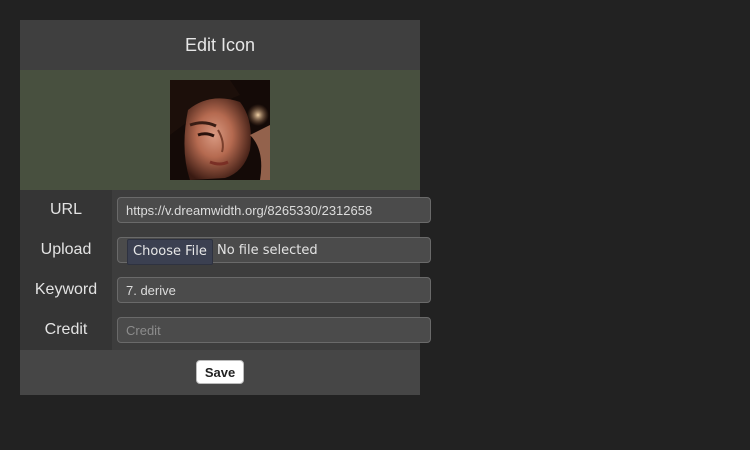  Describe the element at coordinates (66, 330) in the screenshot. I see `credit-label: Credit` at that location.